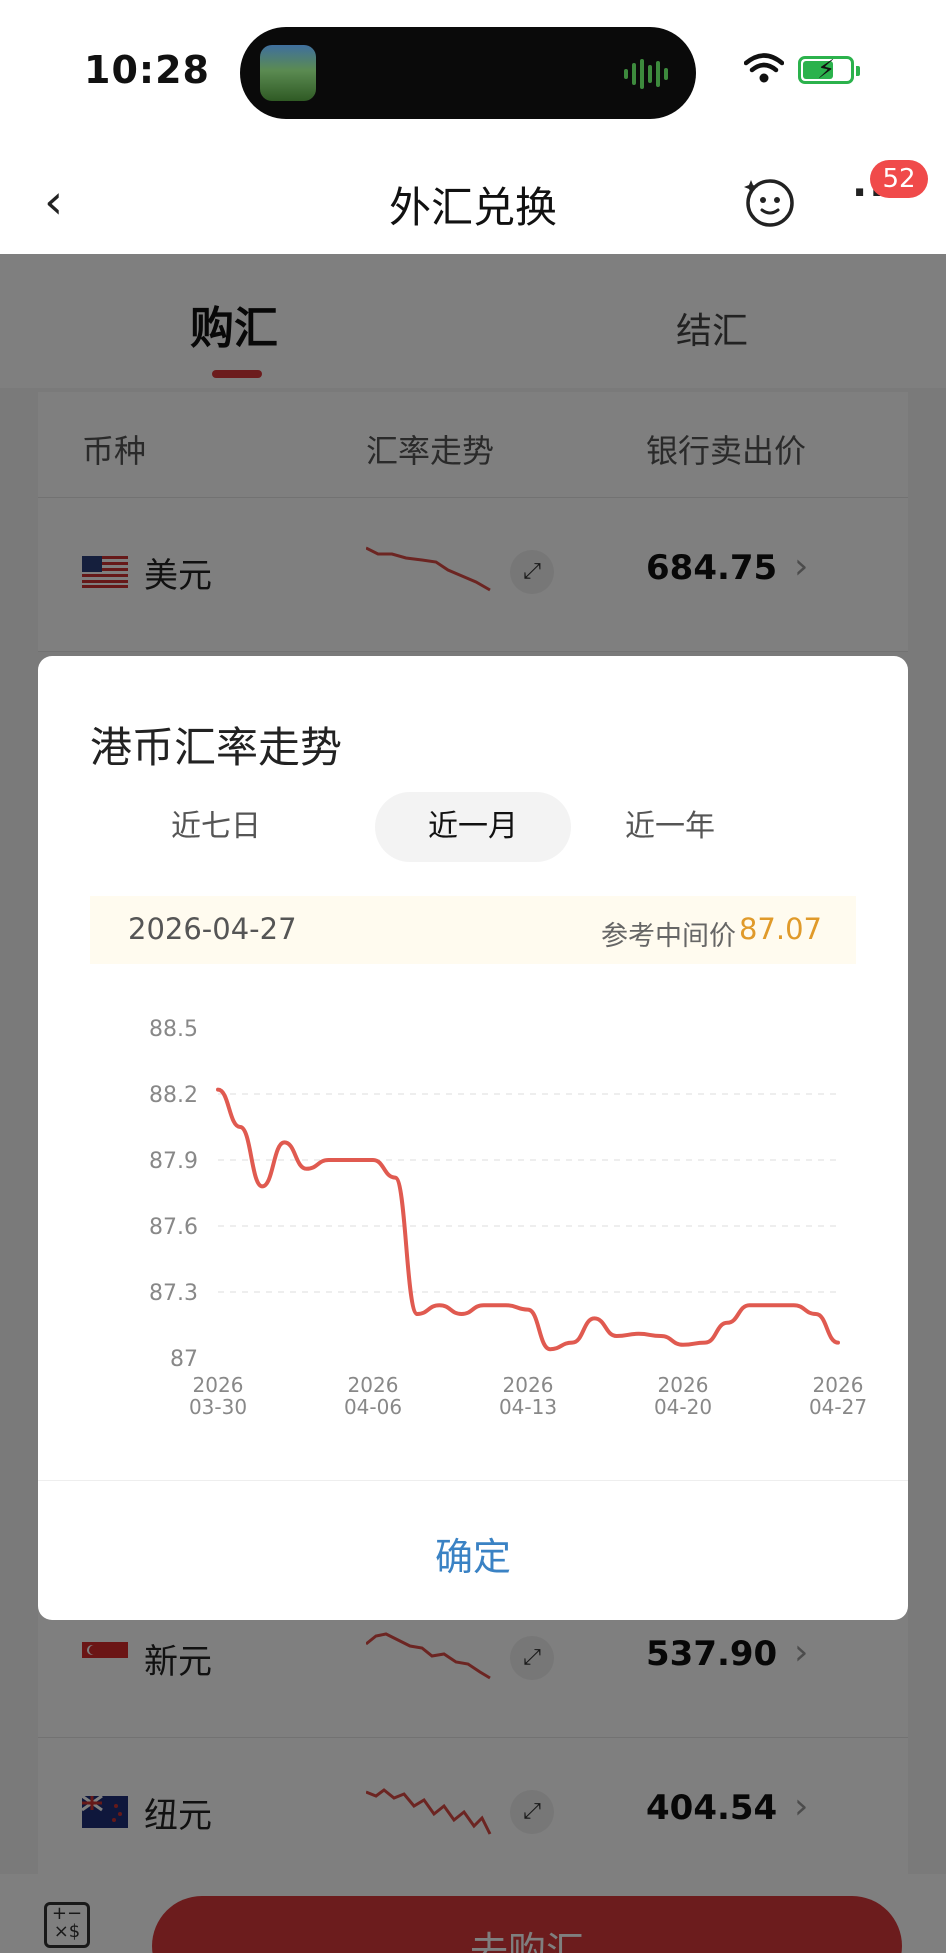 This screenshot has width=946, height=1953. What do you see at coordinates (184, 1359) in the screenshot?
I see `y-tick-label: 87` at bounding box center [184, 1359].